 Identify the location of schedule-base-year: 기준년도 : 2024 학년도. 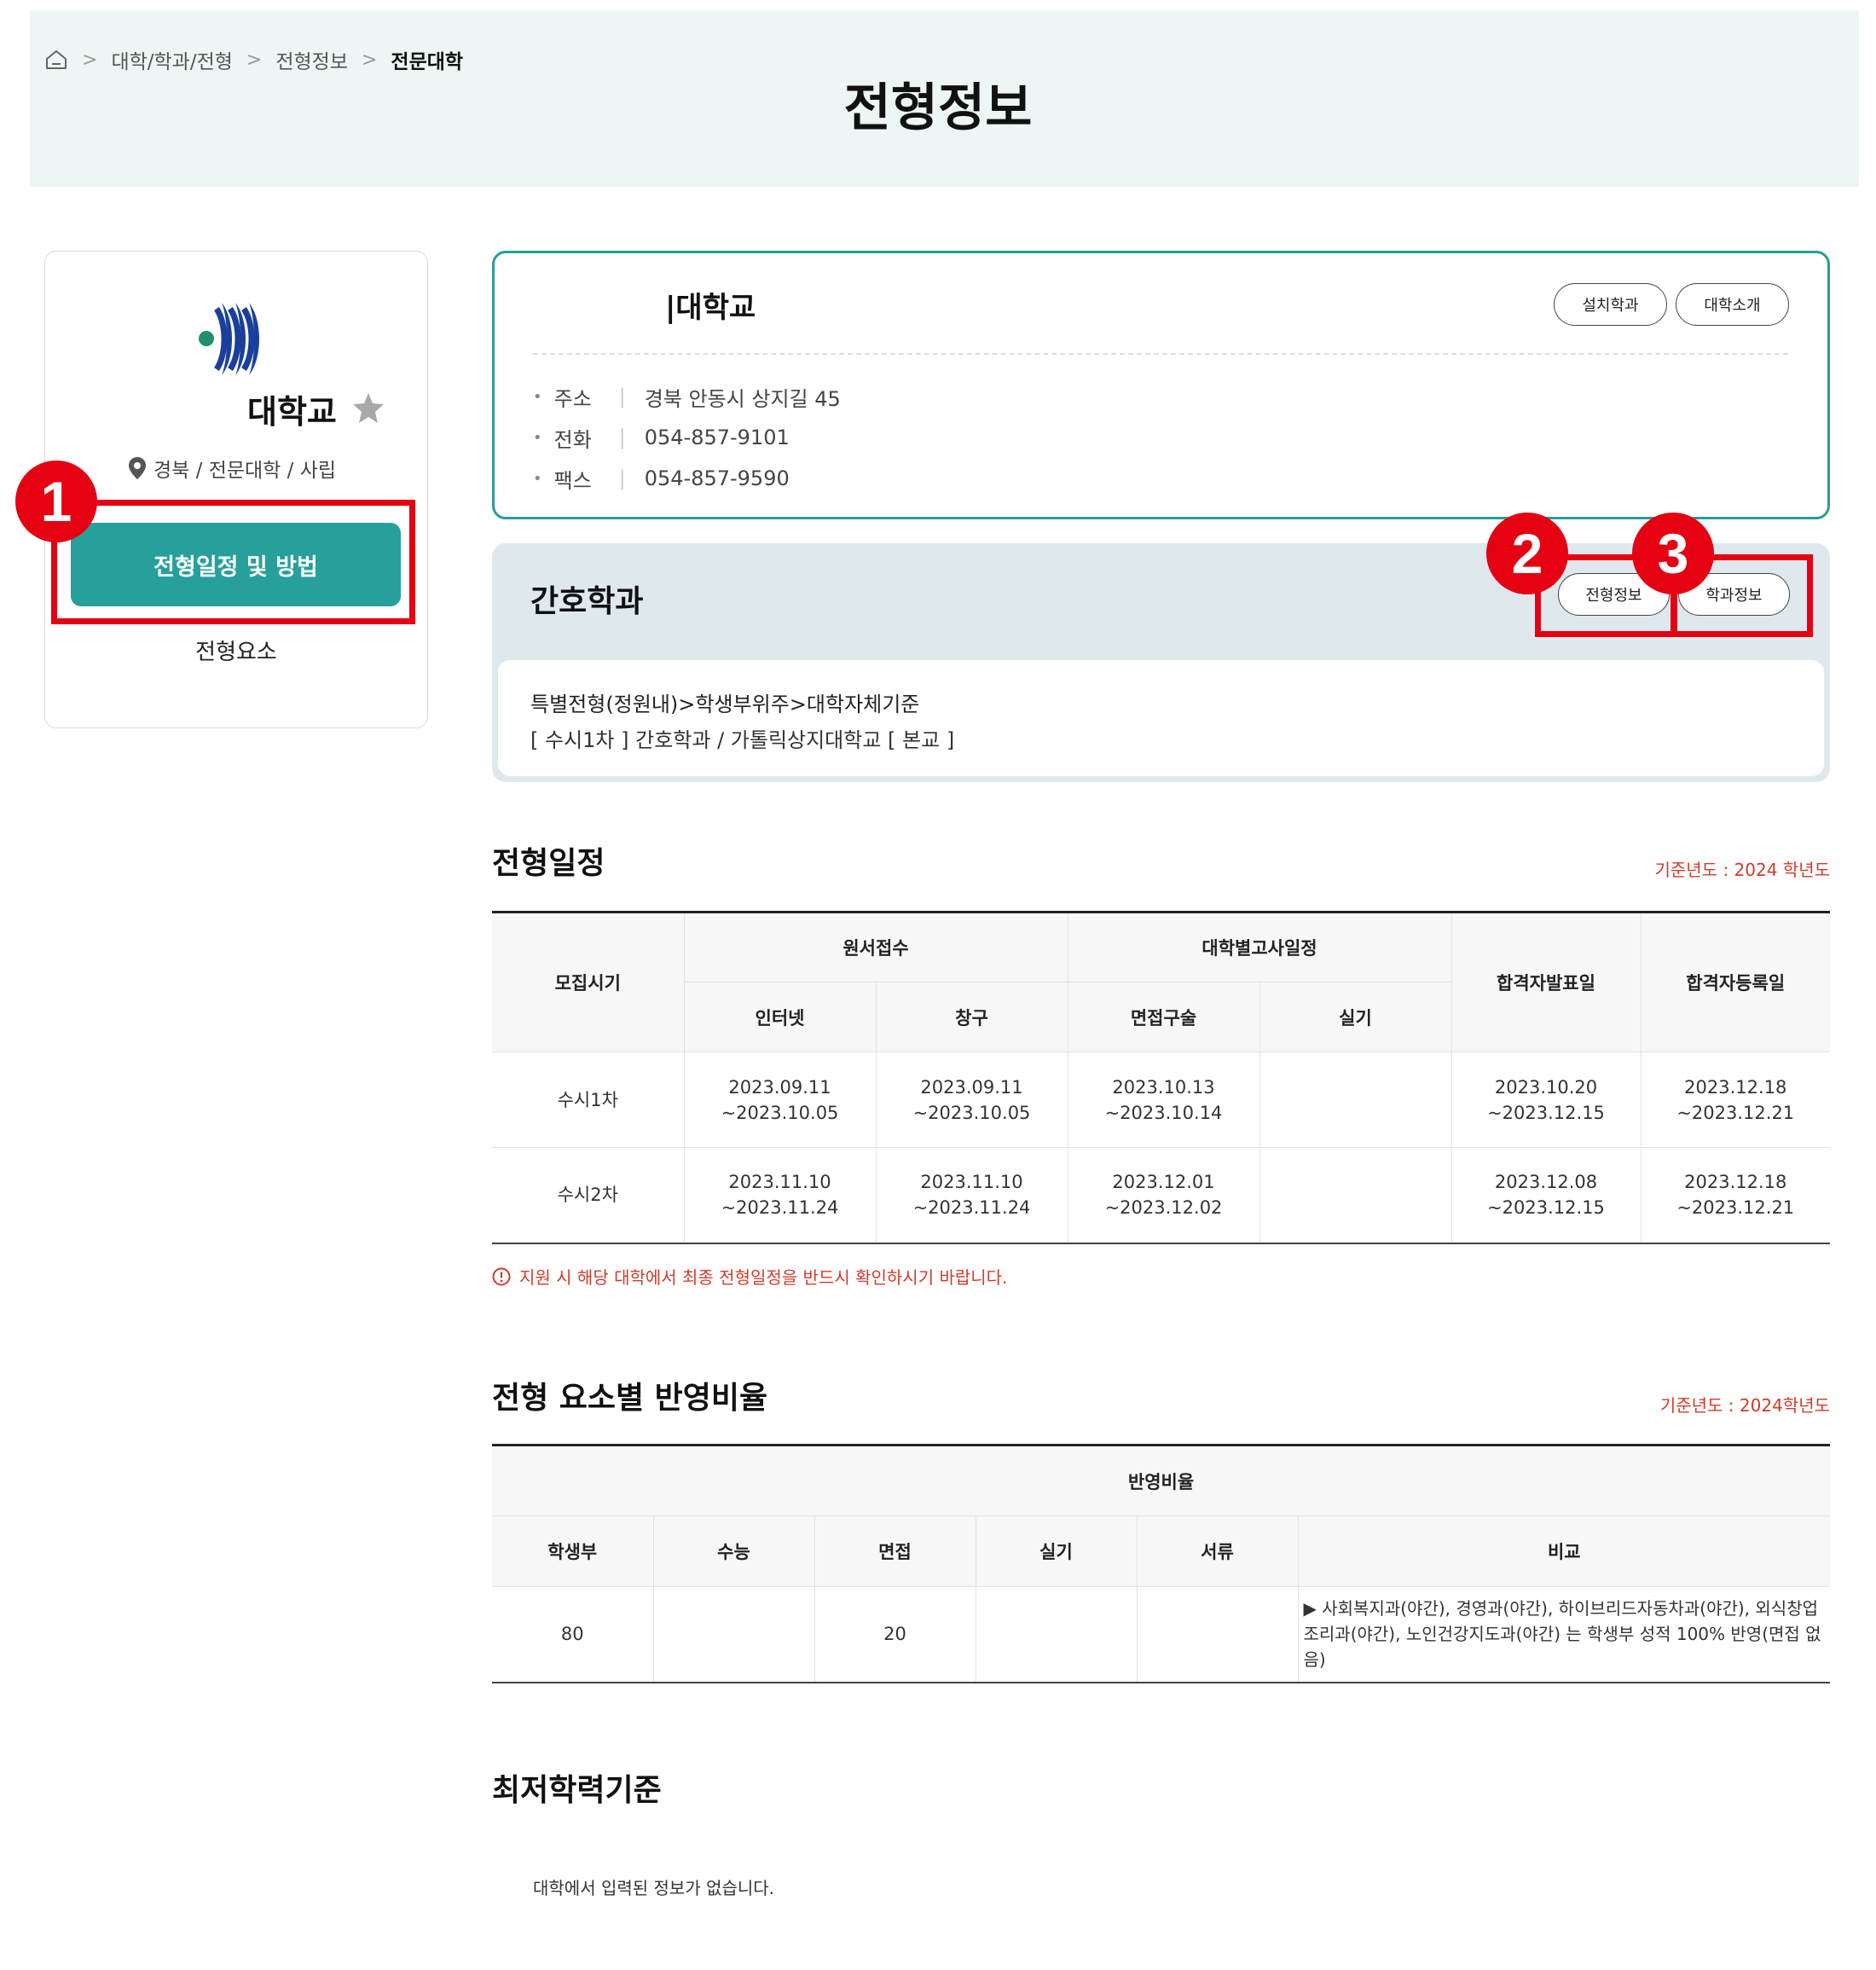
(1742, 870).